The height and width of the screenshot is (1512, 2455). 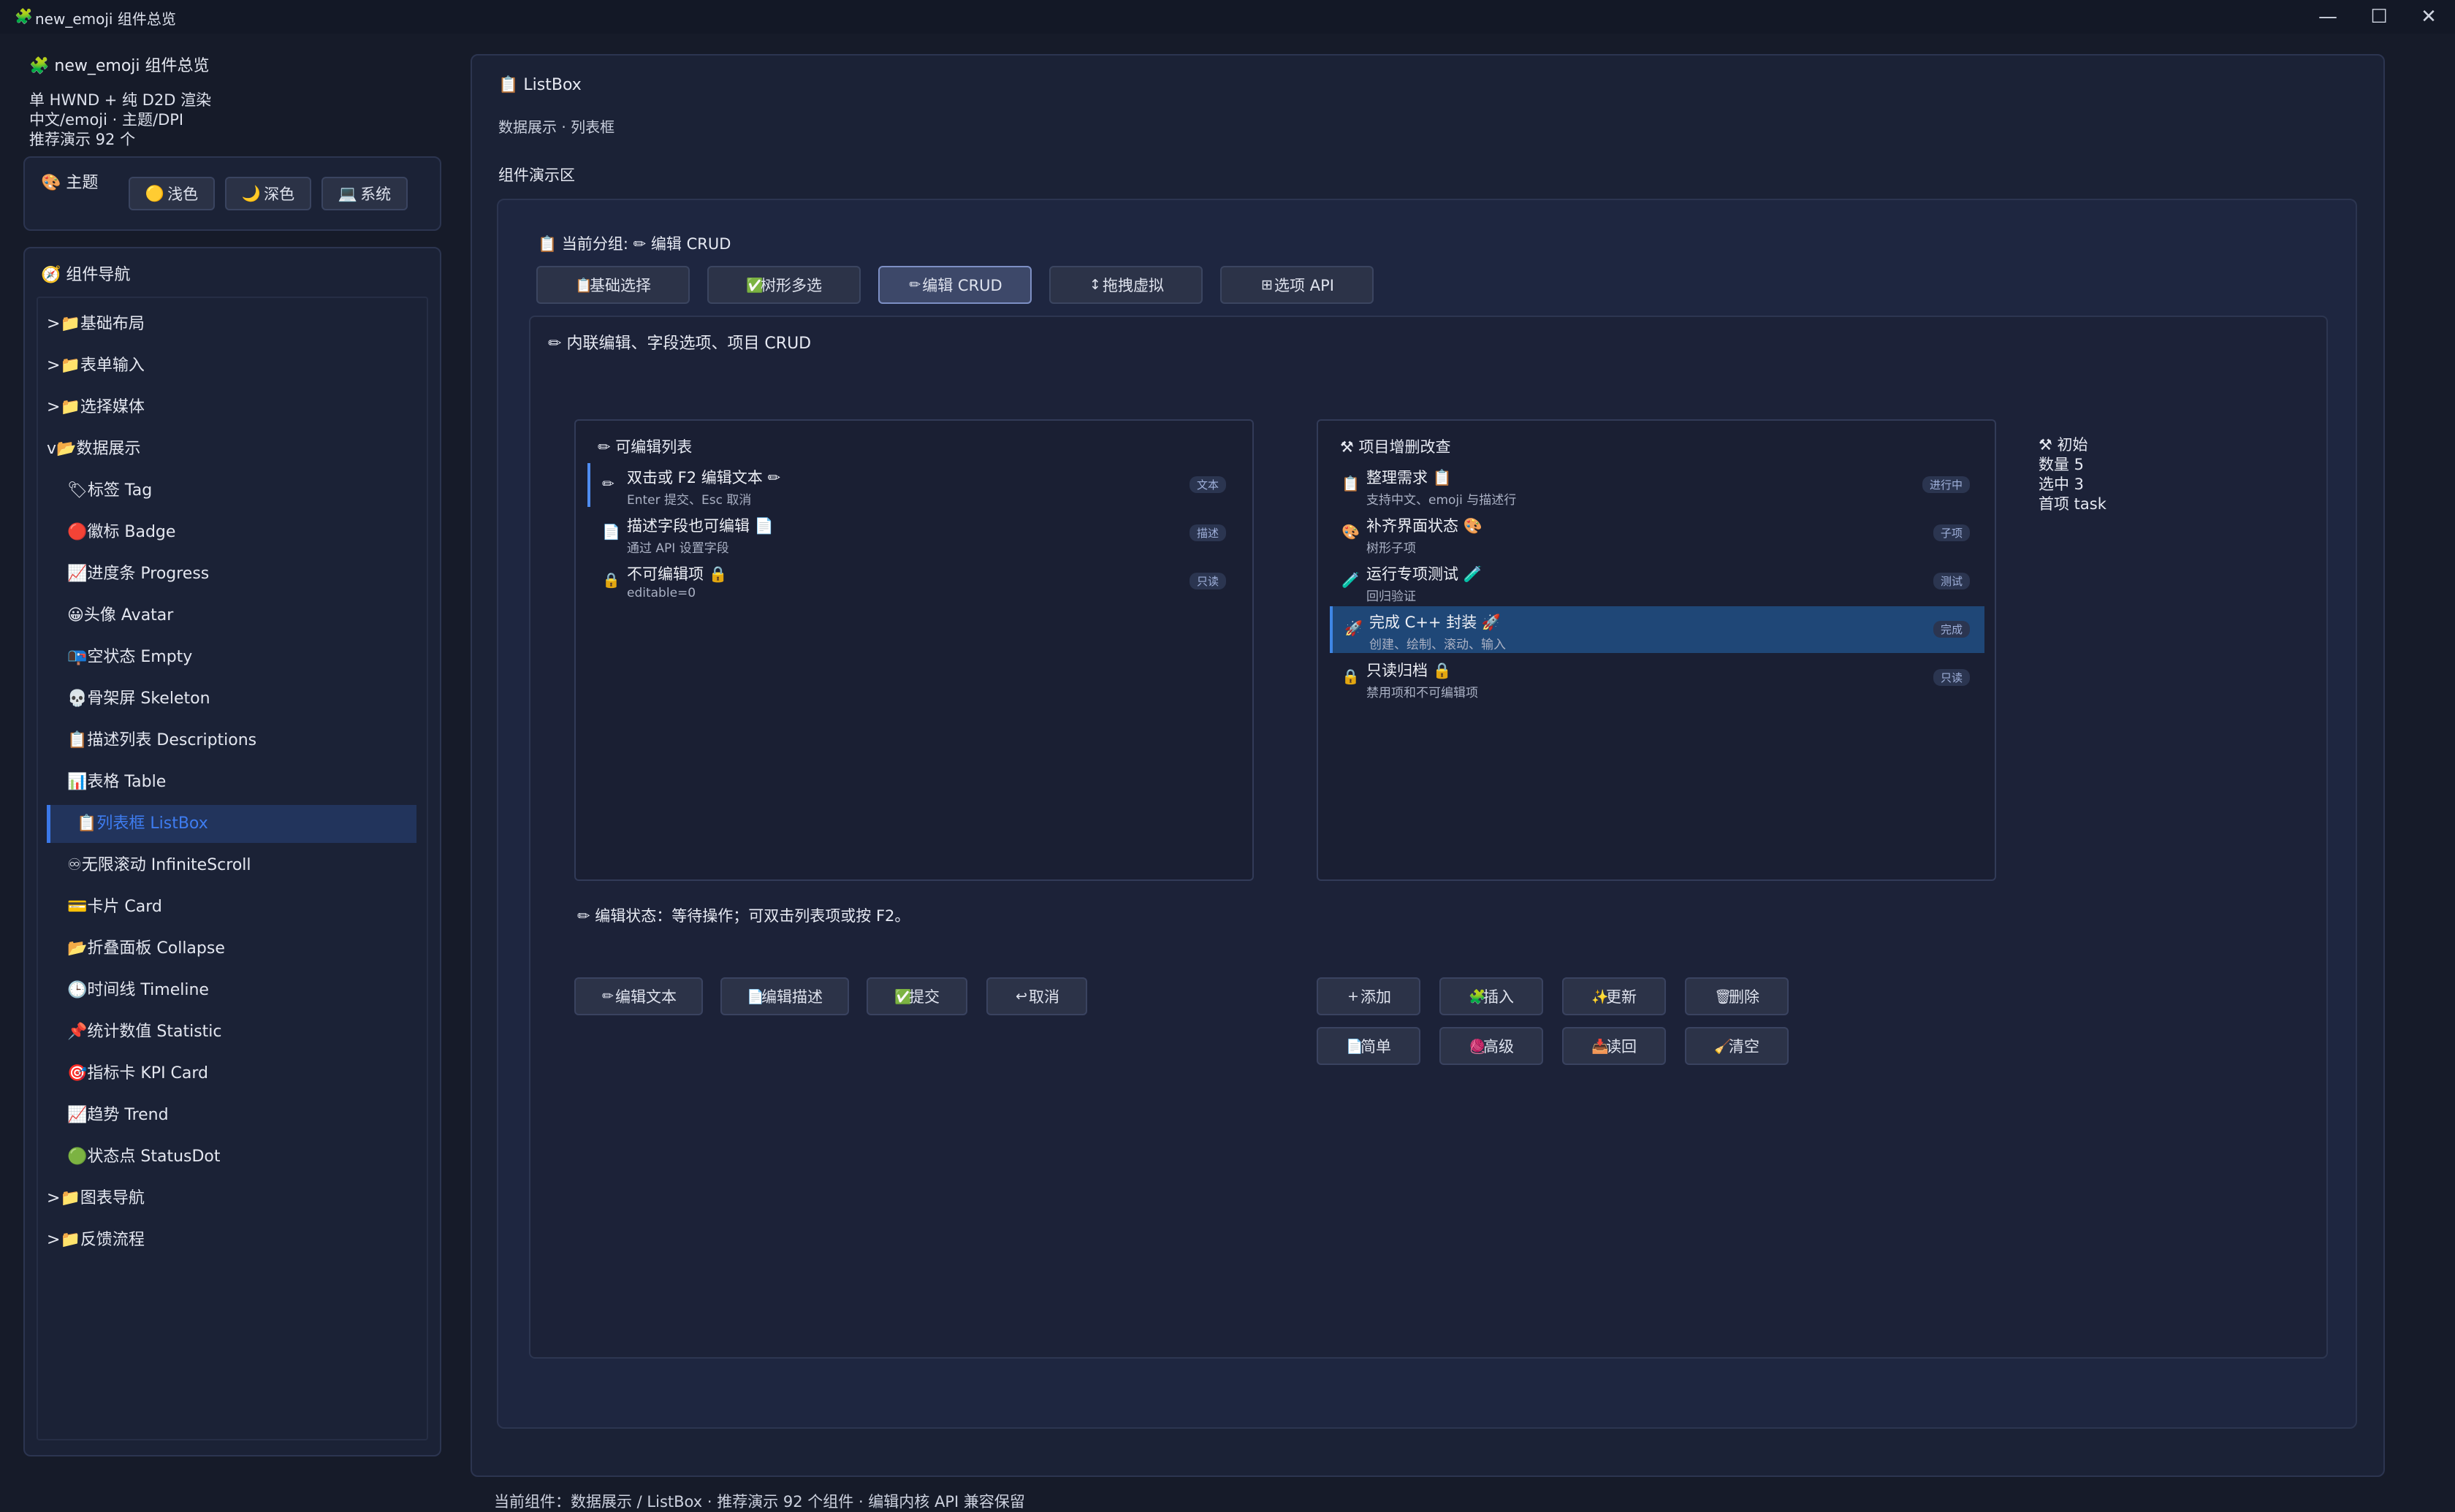 What do you see at coordinates (1737, 1046) in the screenshot?
I see `clear-button: 🧹 清空` at bounding box center [1737, 1046].